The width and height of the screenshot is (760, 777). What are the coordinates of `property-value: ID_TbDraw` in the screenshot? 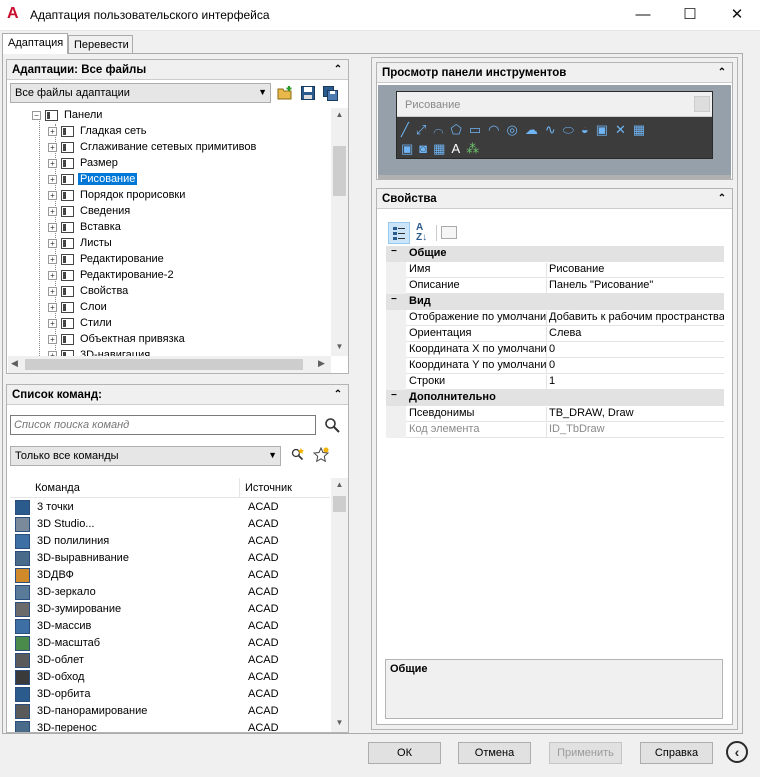 It's located at (636, 429).